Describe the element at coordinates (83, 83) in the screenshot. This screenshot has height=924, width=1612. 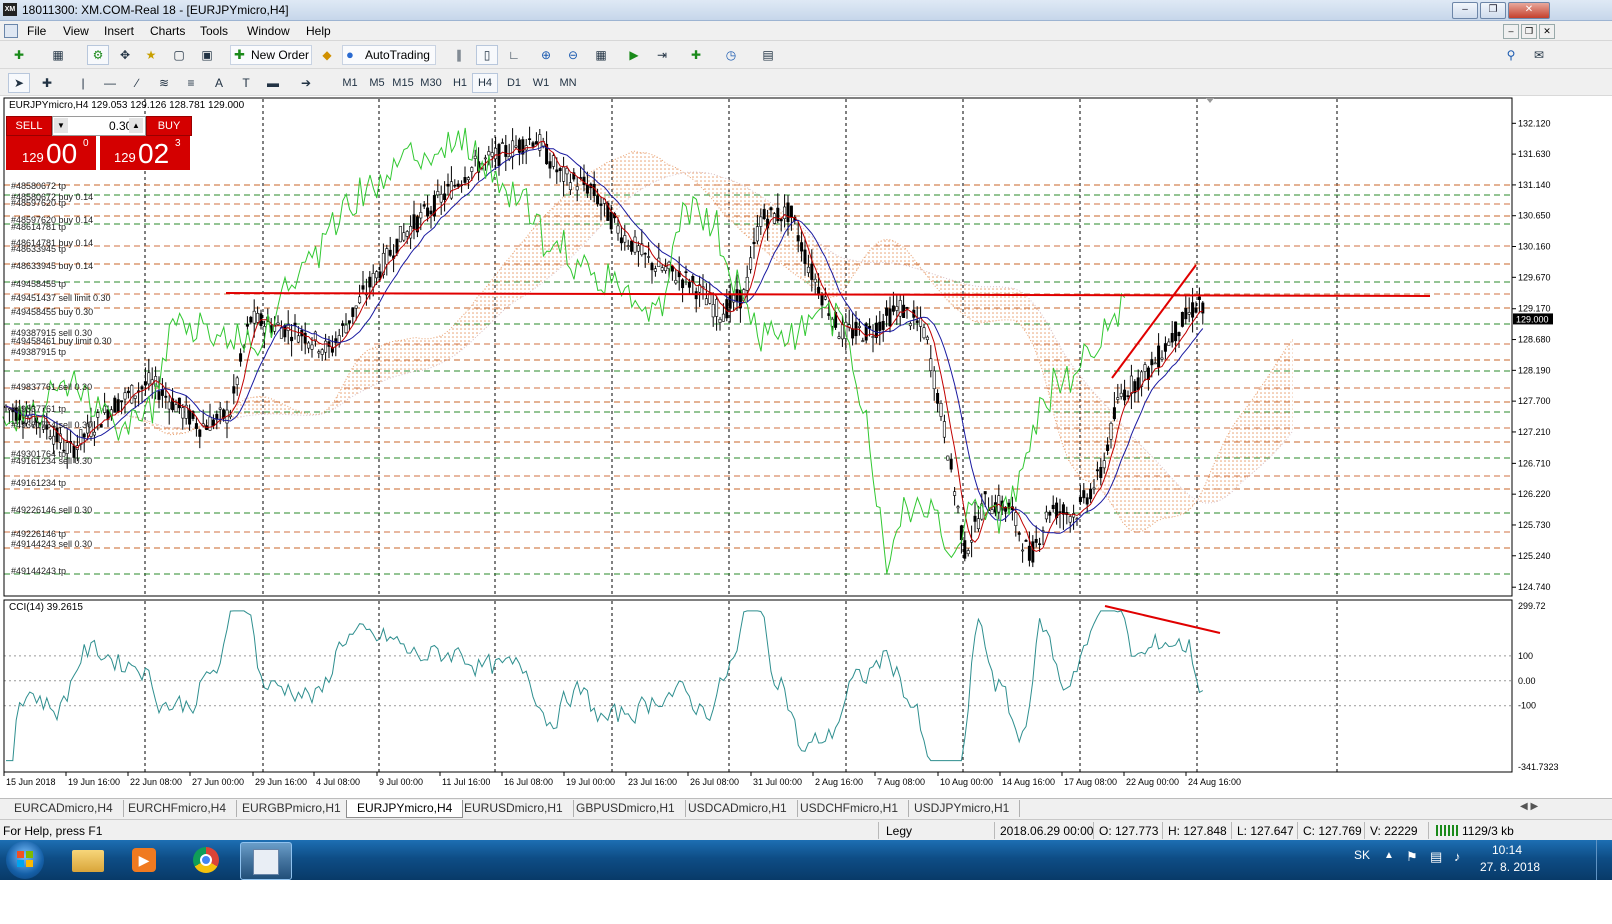
I see `vertical-line-icon: |` at that location.